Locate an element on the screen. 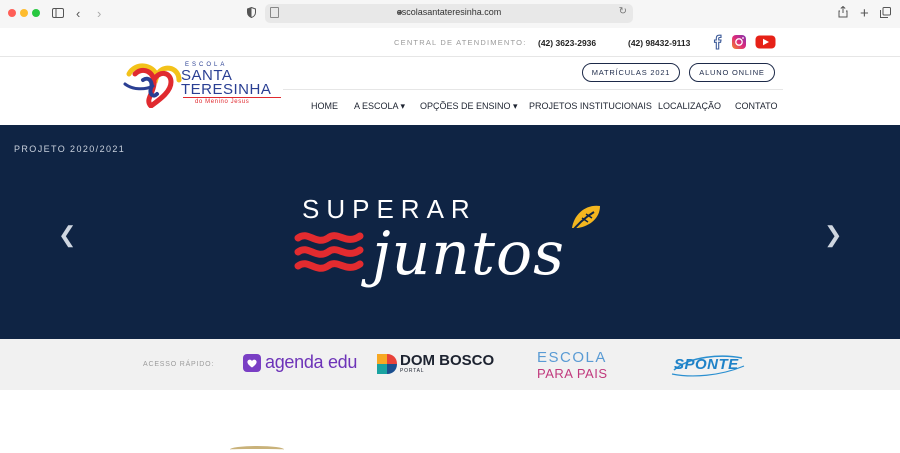 The width and height of the screenshot is (900, 453). school-logo: ESCOLA SANTA TERESINHA do Menino Jesus is located at coordinates (203, 85).